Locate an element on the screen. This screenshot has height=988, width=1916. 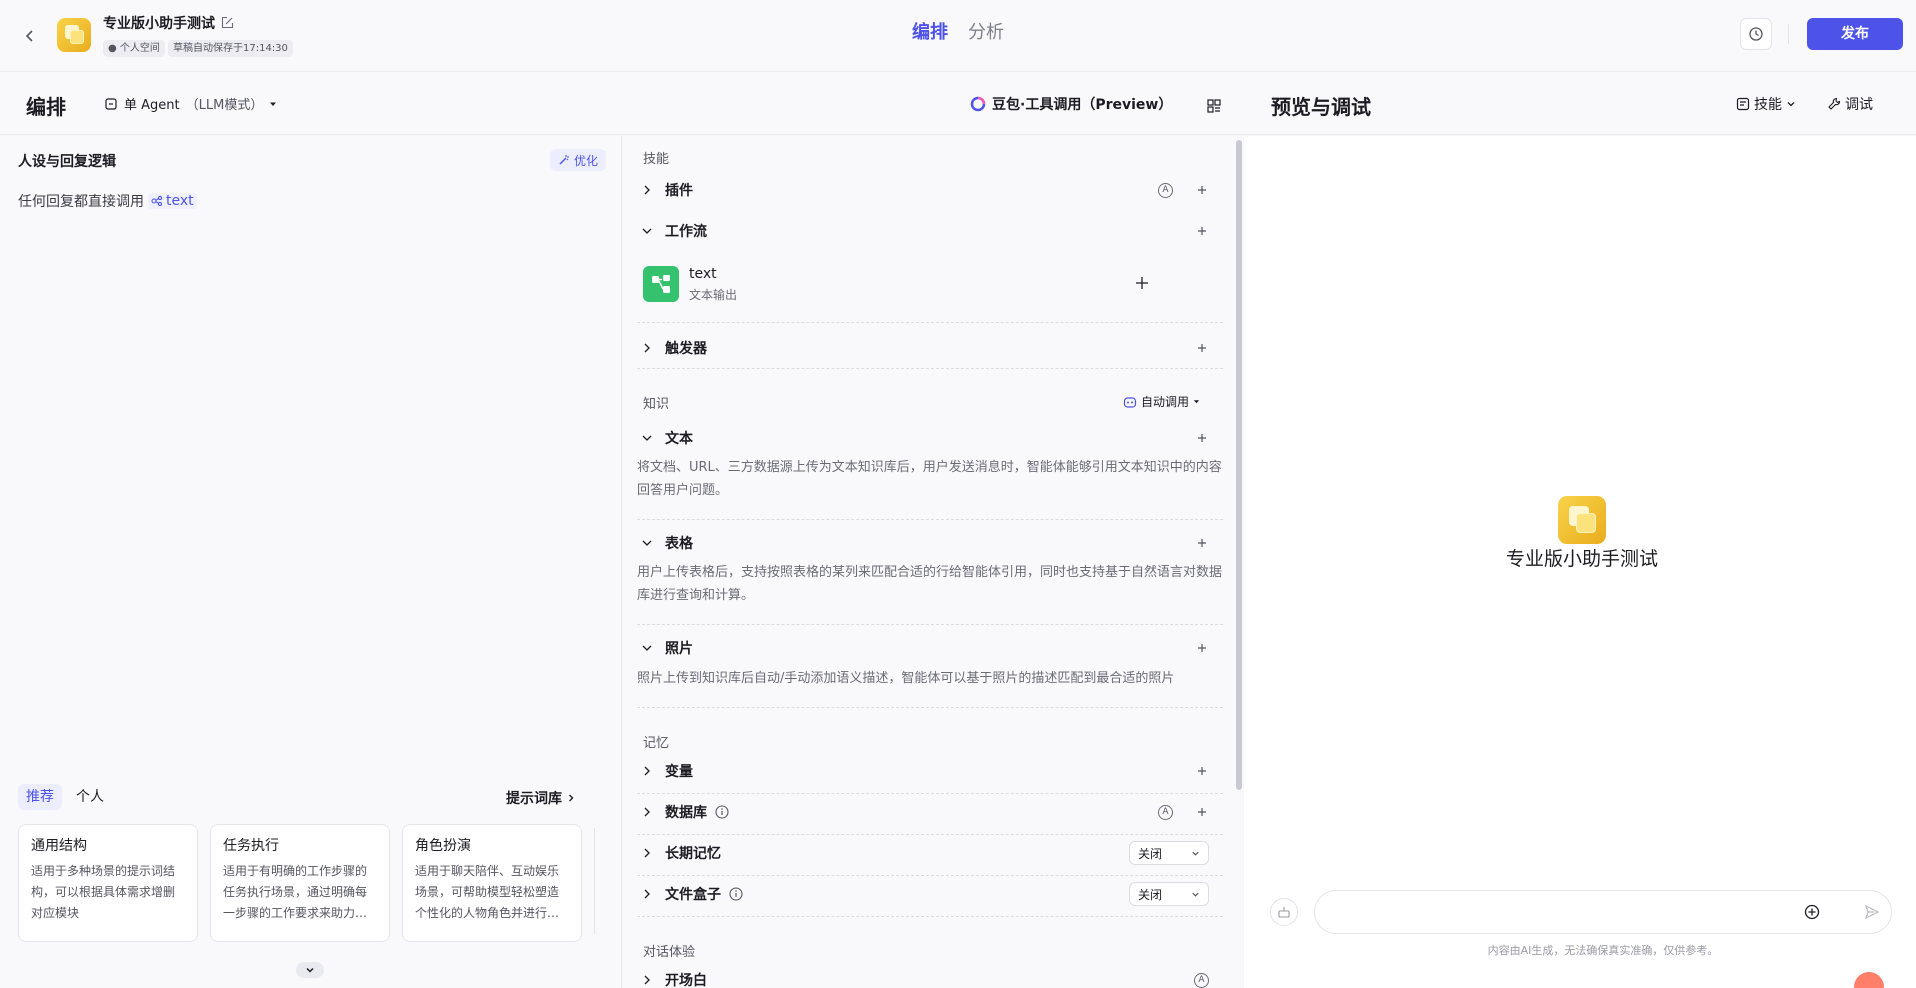
file-box-select: 关闭 is located at coordinates (1169, 894).